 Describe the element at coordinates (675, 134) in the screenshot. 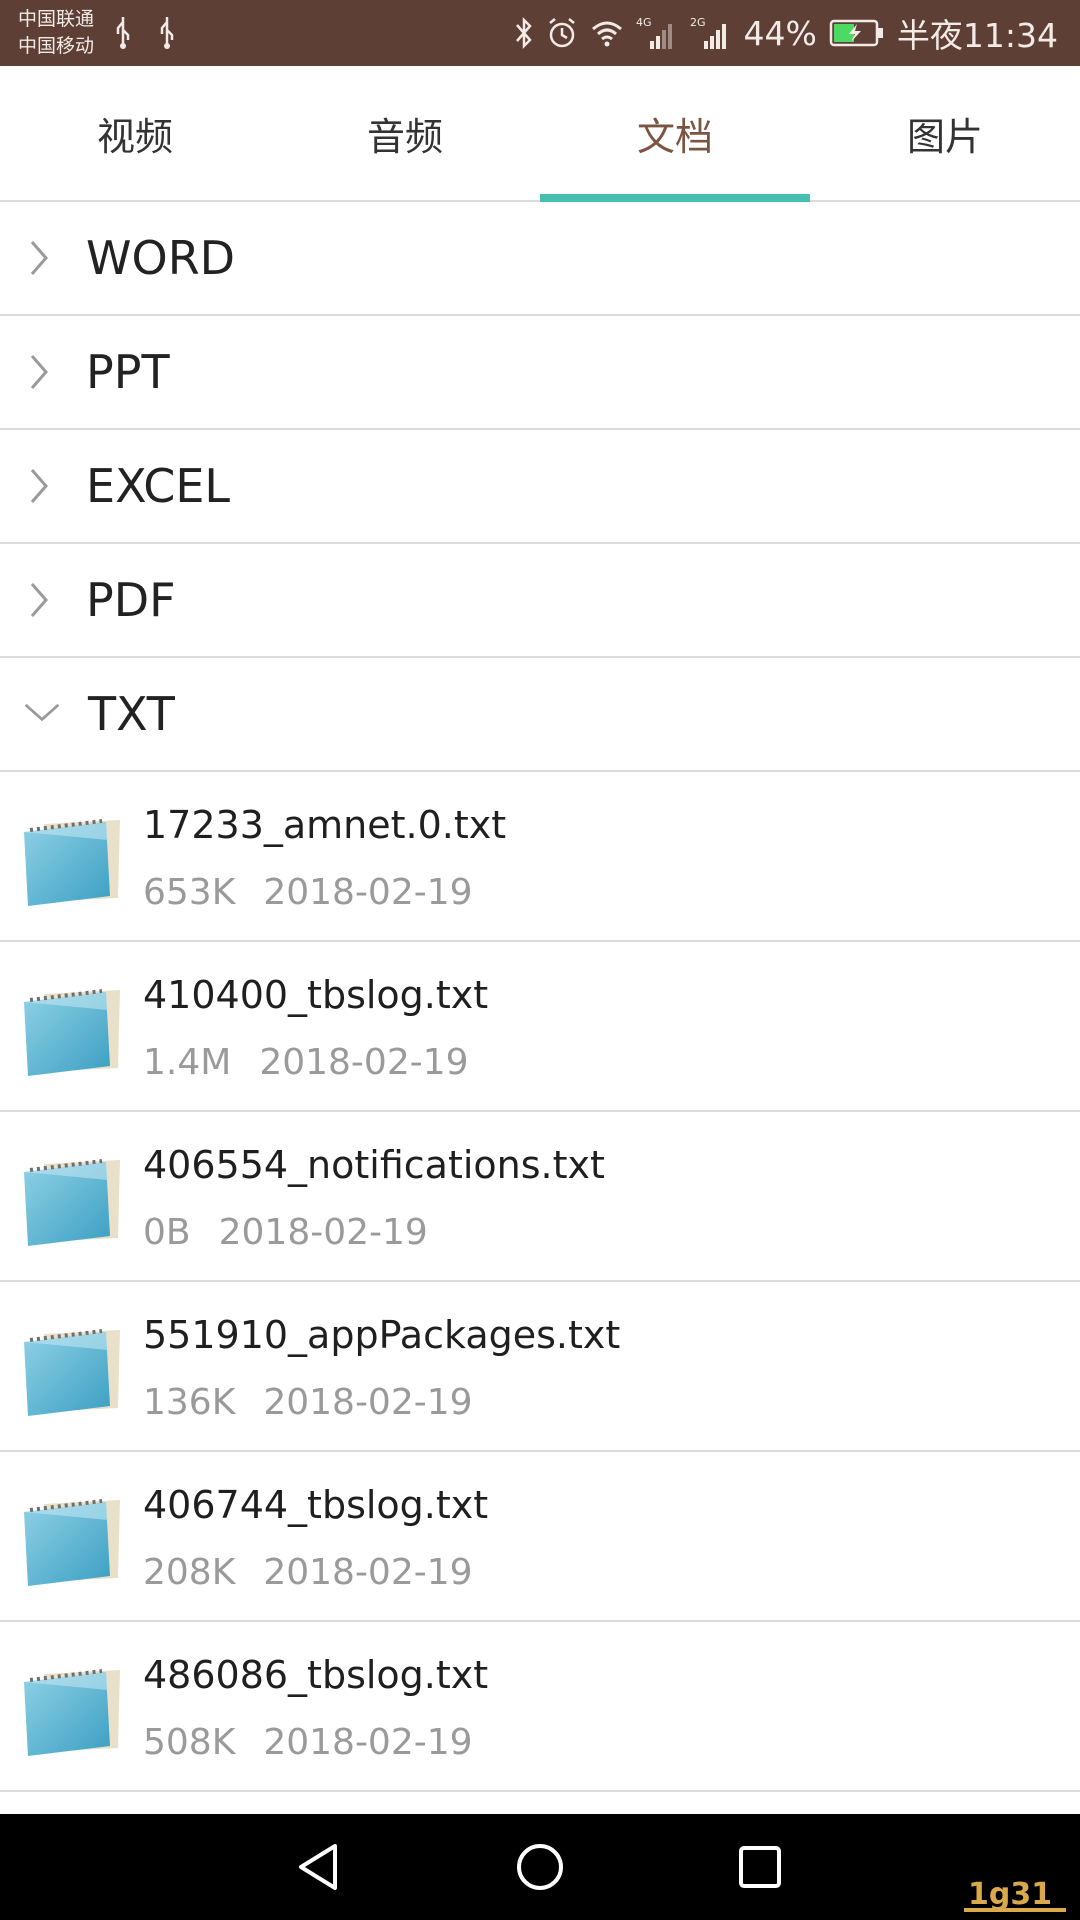

I see `tab-documents: 文档` at that location.